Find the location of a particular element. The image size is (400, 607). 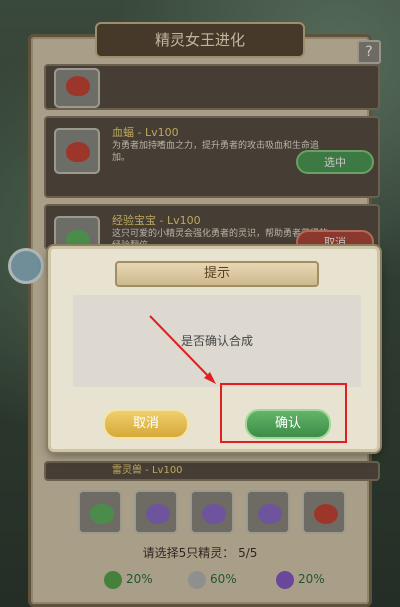

dialog-title: 提示 is located at coordinates (217, 274).